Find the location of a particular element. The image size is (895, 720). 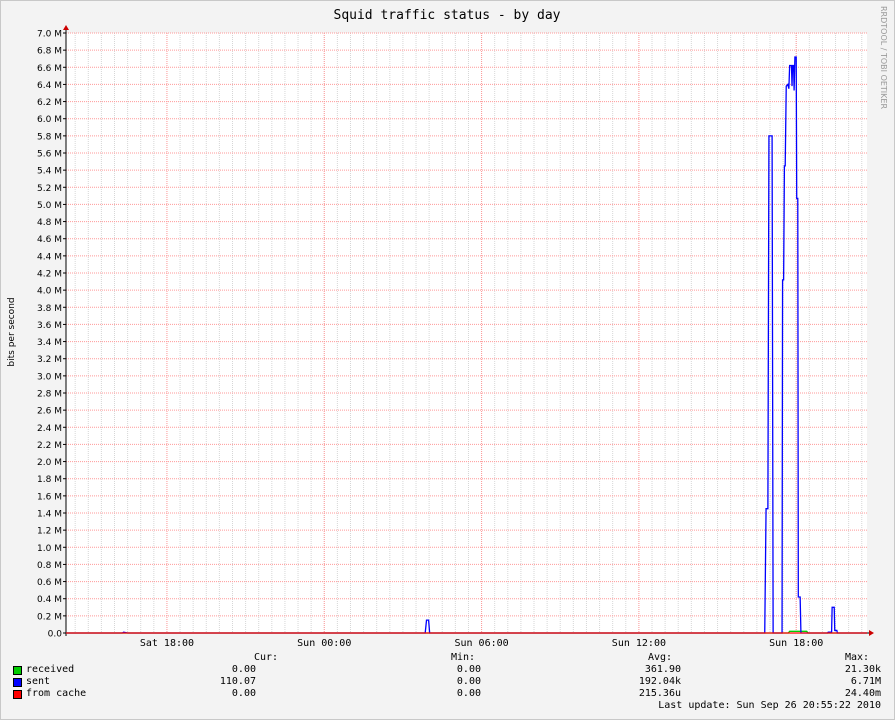

legend-max-value: 6.71M is located at coordinates (865, 681).